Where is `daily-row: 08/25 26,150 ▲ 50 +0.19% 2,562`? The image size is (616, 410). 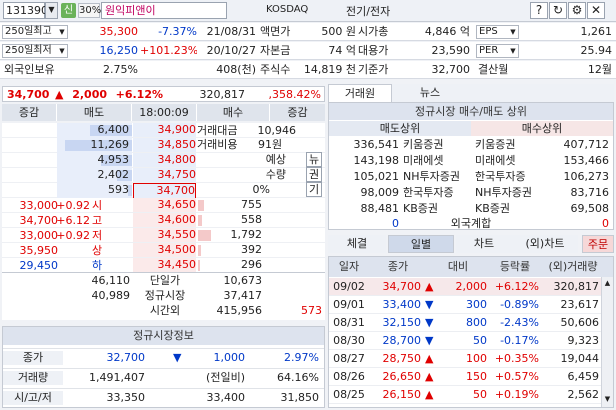
daily-row: 08/25 26,150 ▲ 50 +0.19% 2,562 is located at coordinates (465, 395).